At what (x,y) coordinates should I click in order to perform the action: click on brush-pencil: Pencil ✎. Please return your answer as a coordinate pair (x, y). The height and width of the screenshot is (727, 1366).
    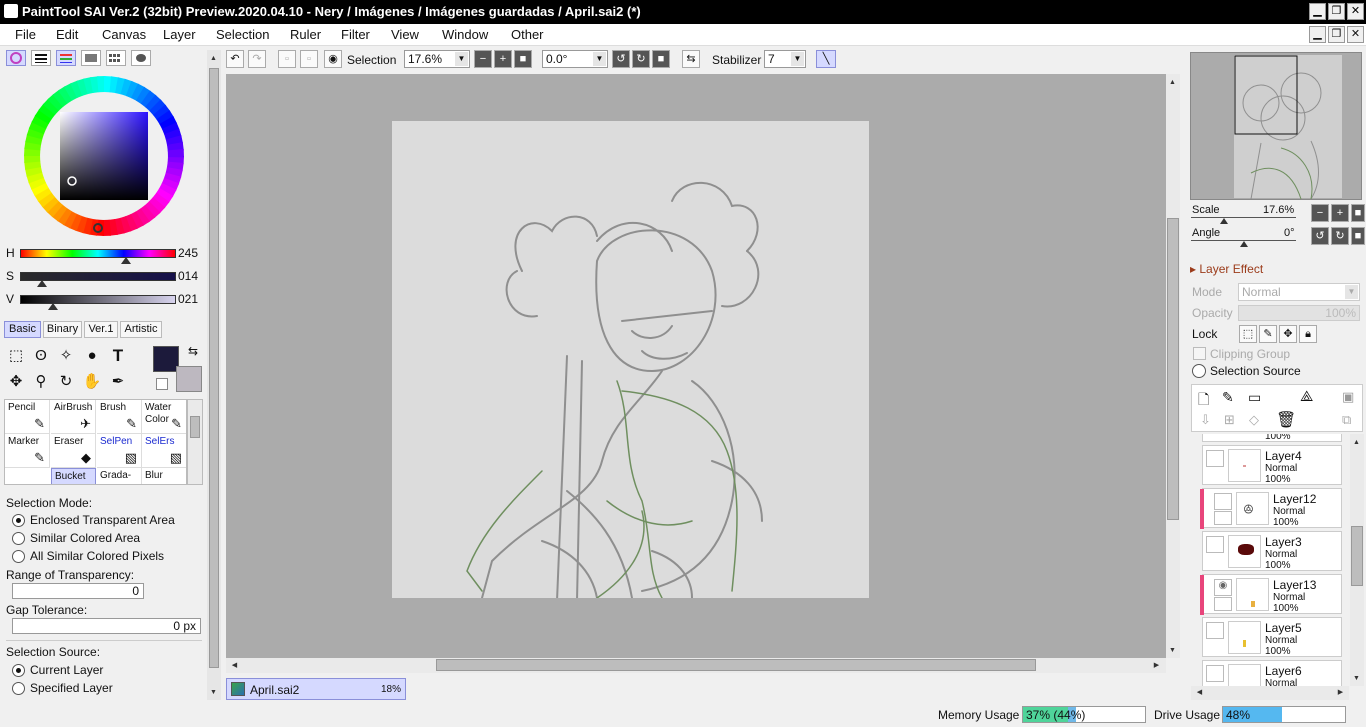
    Looking at the image, I should click on (27, 417).